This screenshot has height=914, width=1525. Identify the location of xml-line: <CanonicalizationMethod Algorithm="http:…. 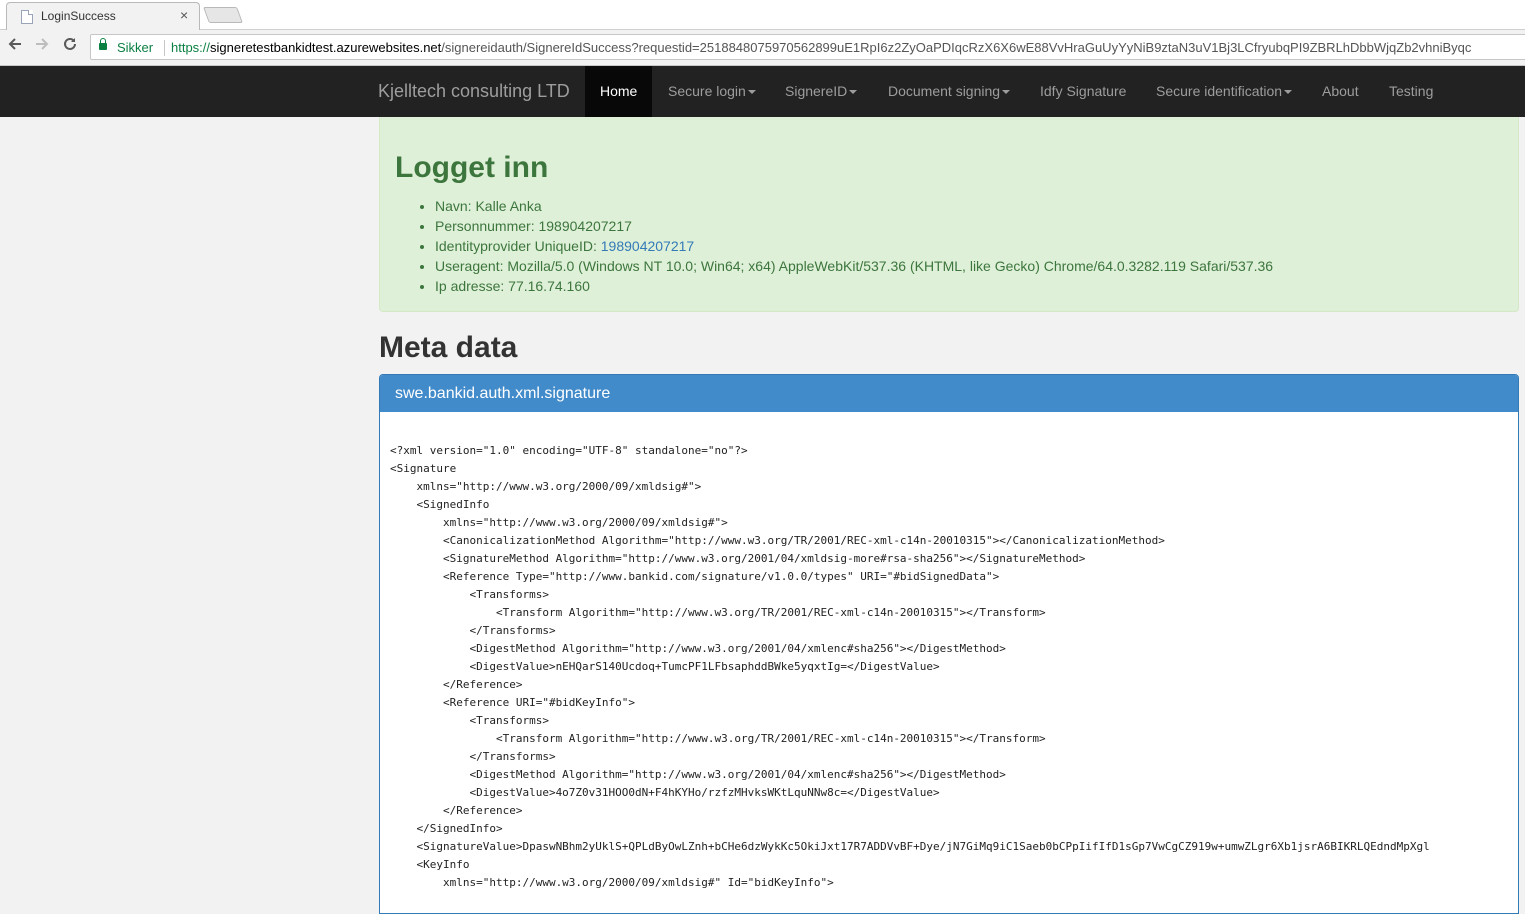
(777, 540).